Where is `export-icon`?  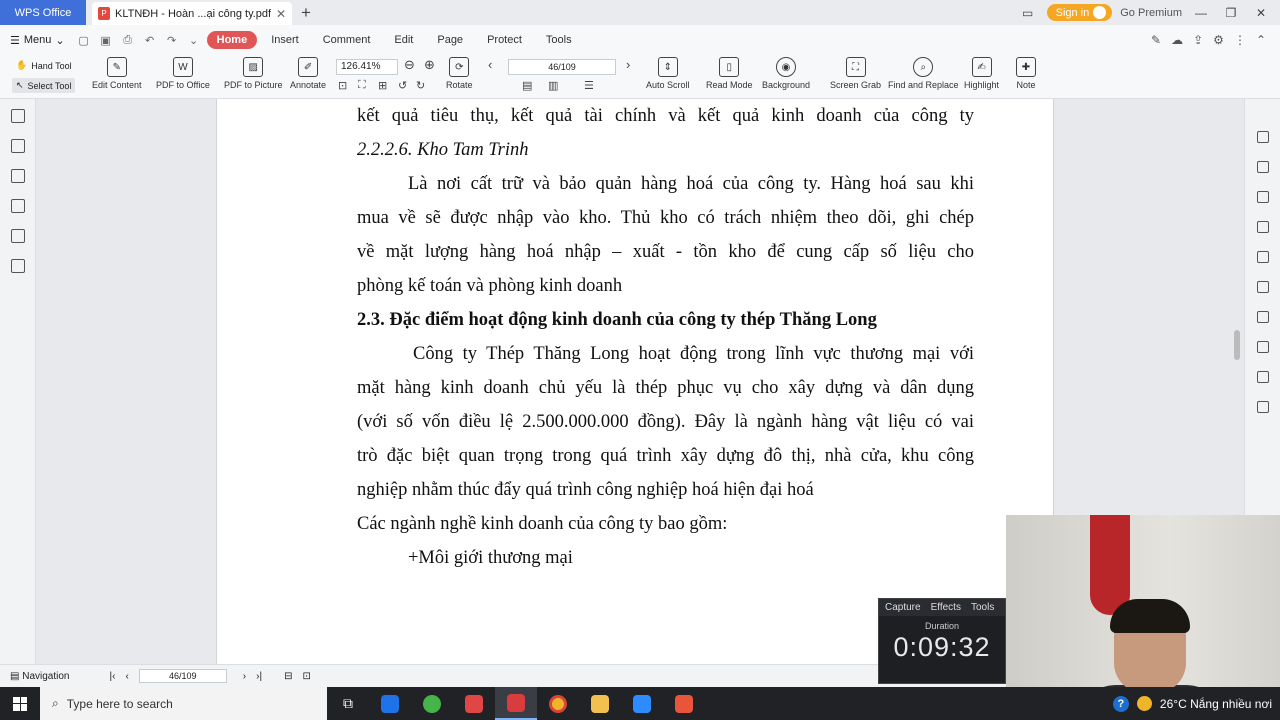
export-icon is located at coordinates (1262, 197).